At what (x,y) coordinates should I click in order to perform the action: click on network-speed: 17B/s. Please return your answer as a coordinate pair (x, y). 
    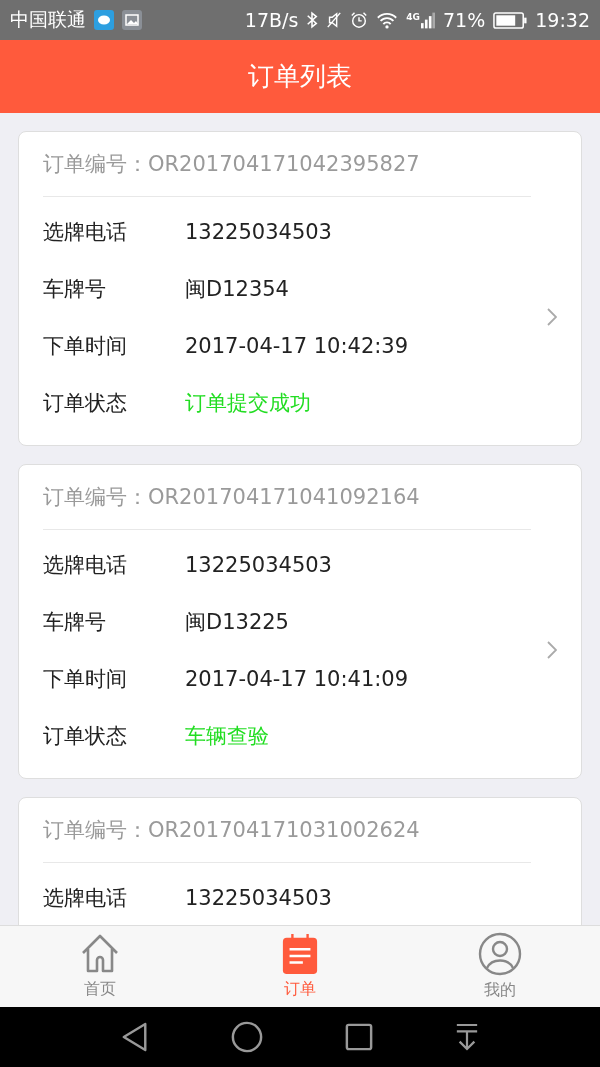
    Looking at the image, I should click on (271, 20).